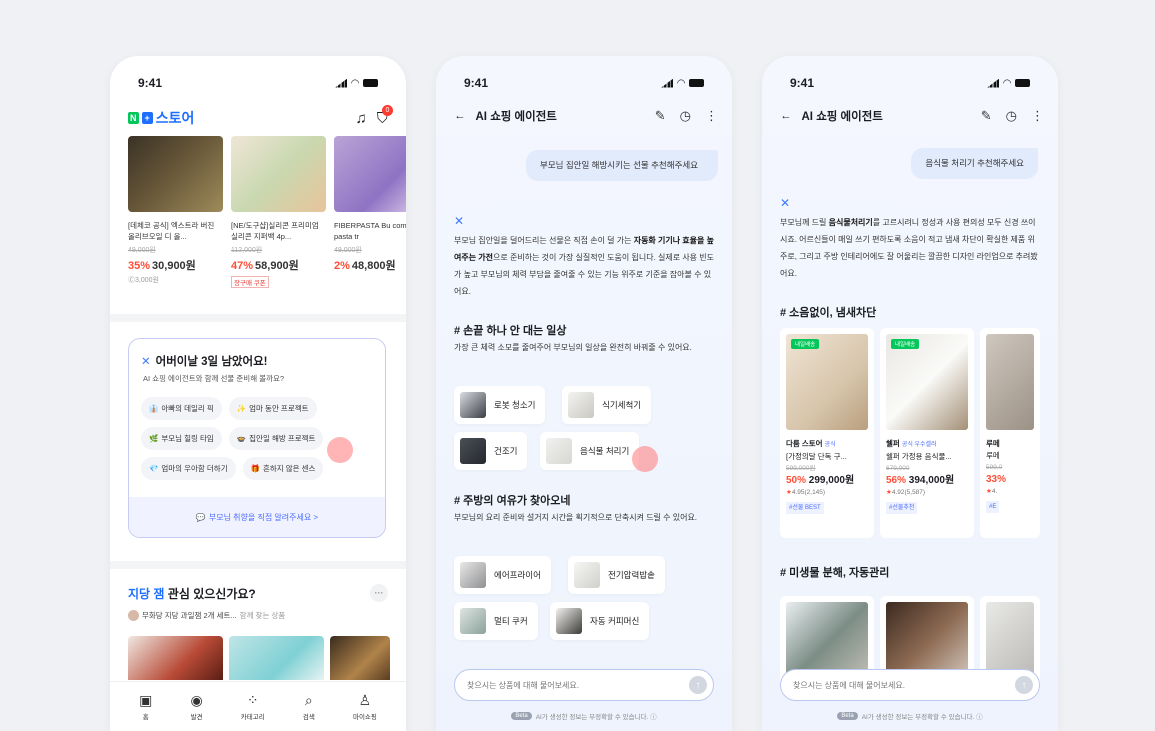  What do you see at coordinates (194, 468) in the screenshot?
I see `chip-label: 엄마의 우아함 더하기` at bounding box center [194, 468].